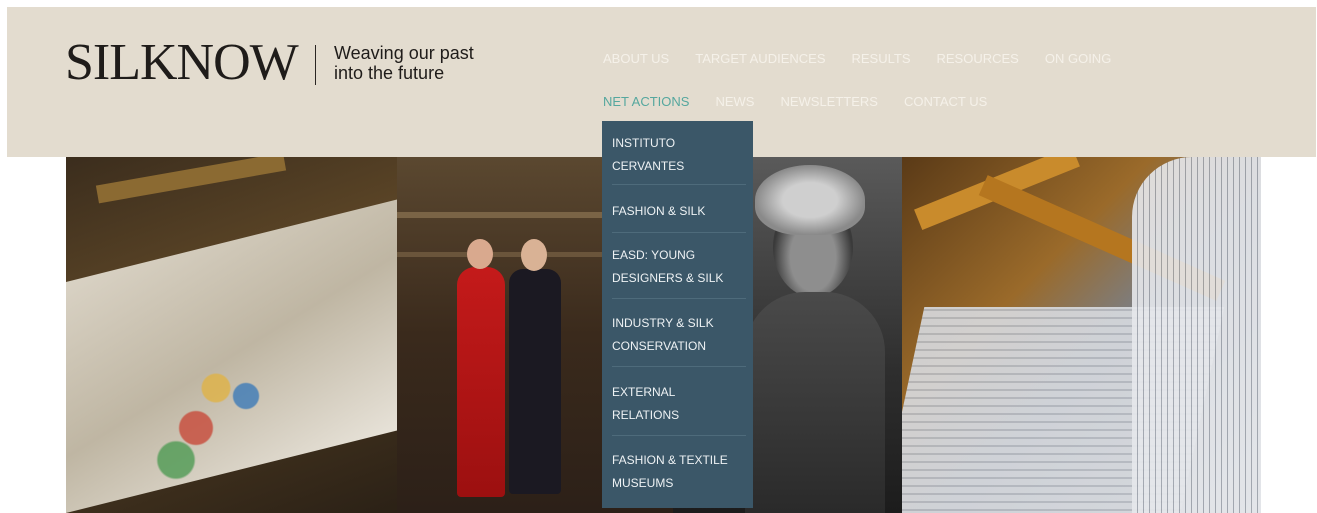 The height and width of the screenshot is (513, 1317). I want to click on nav-news: NEWS, so click(742, 101).